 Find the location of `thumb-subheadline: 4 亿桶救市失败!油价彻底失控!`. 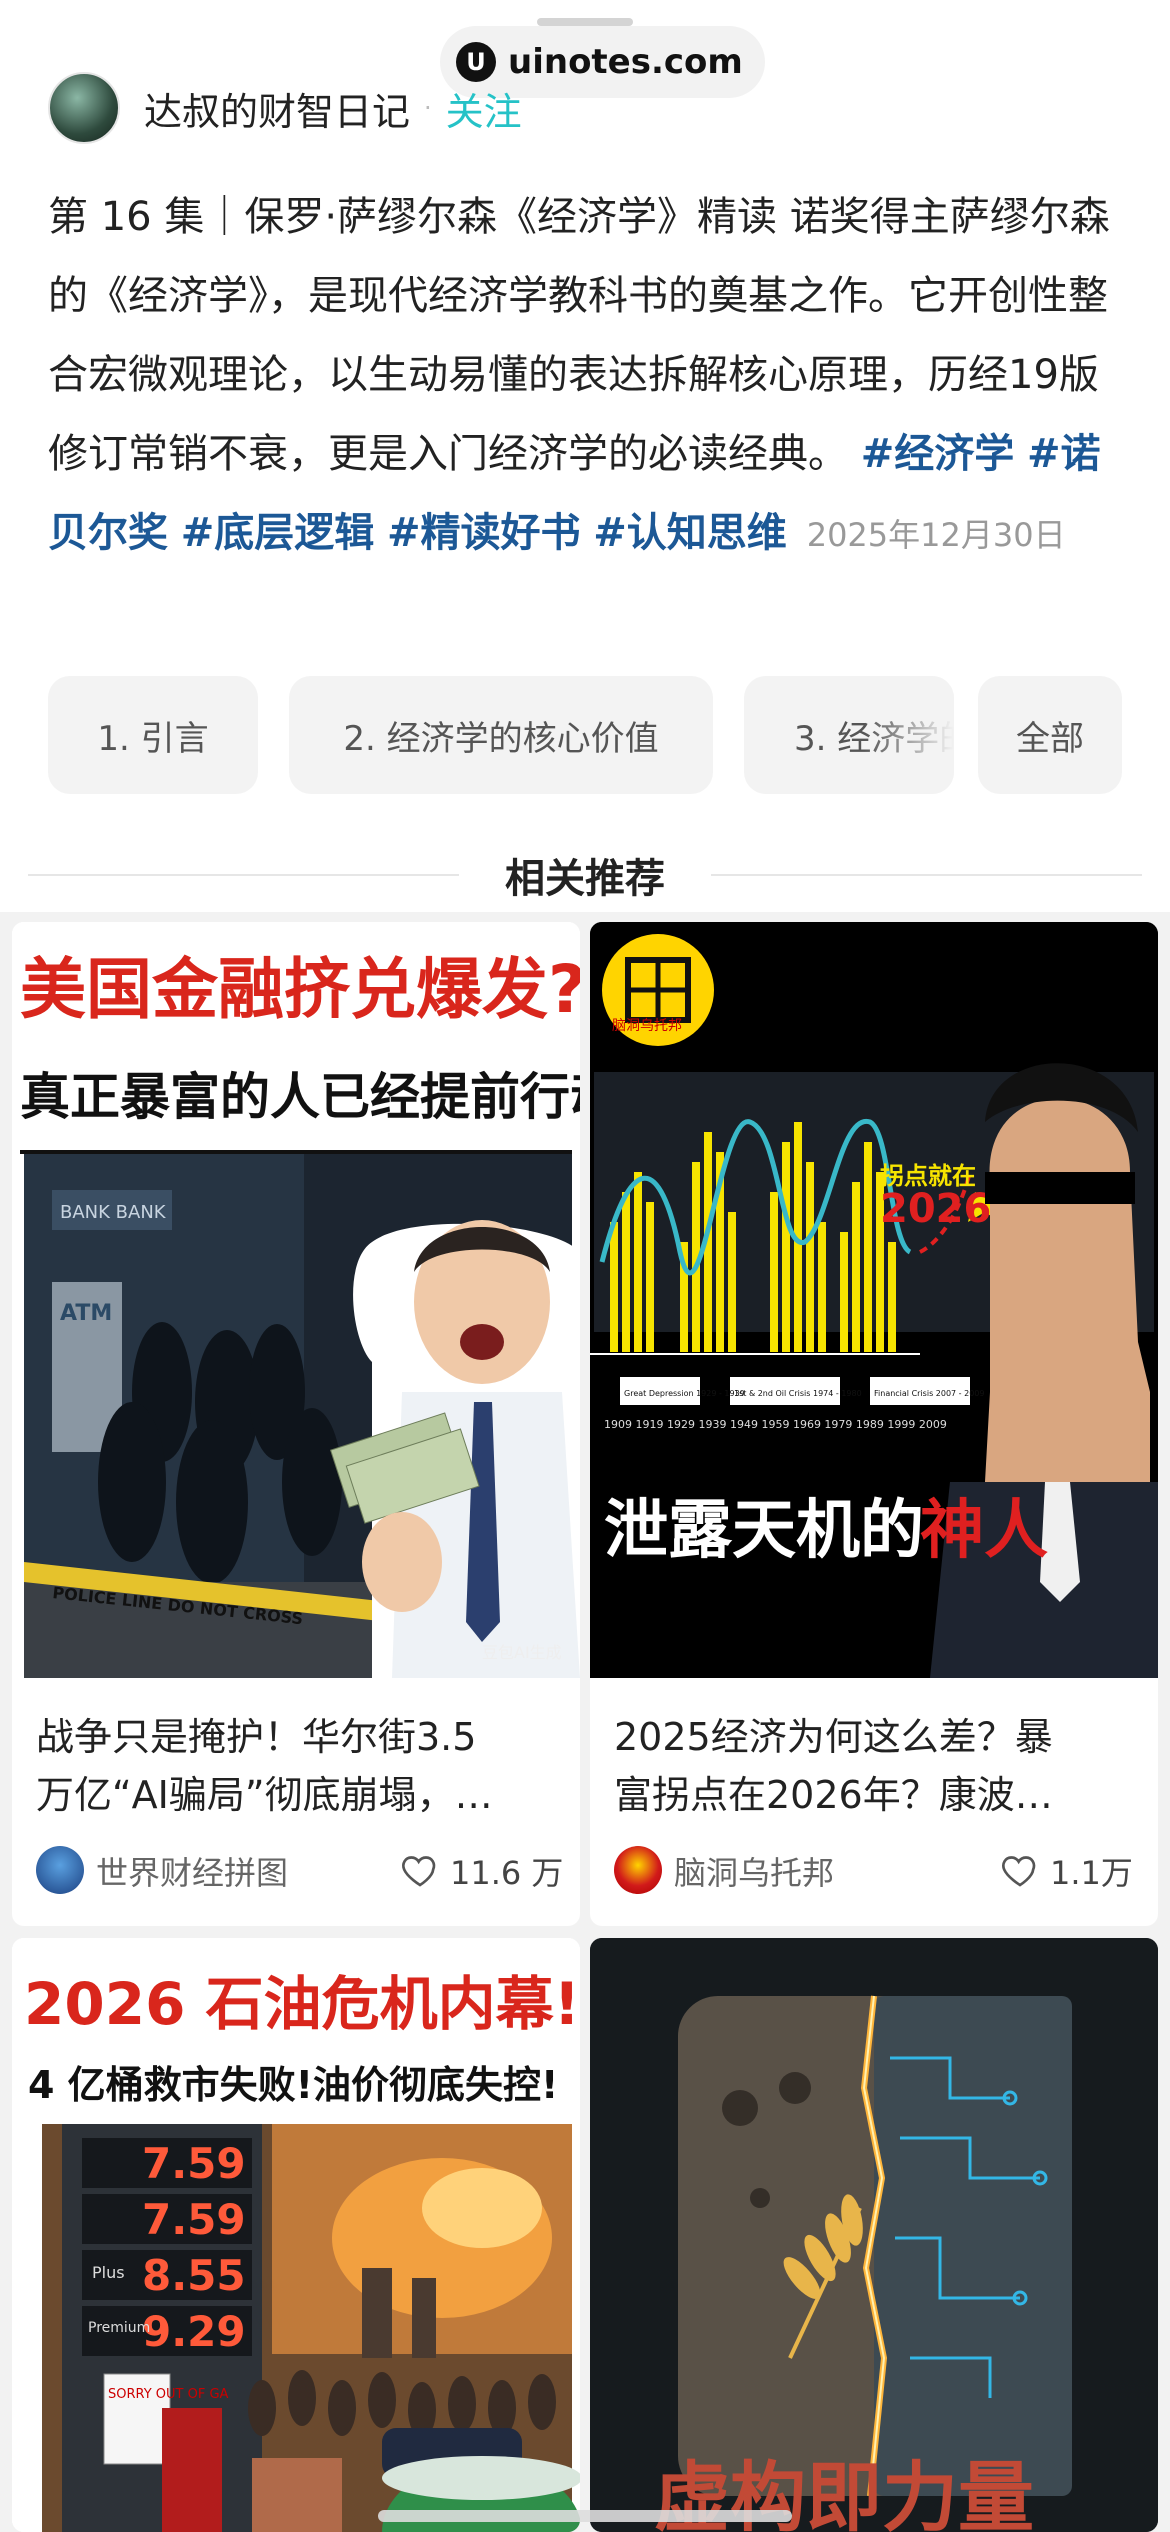

thumb-subheadline: 4 亿桶救市失败!油价彻底失控! is located at coordinates (293, 2085).